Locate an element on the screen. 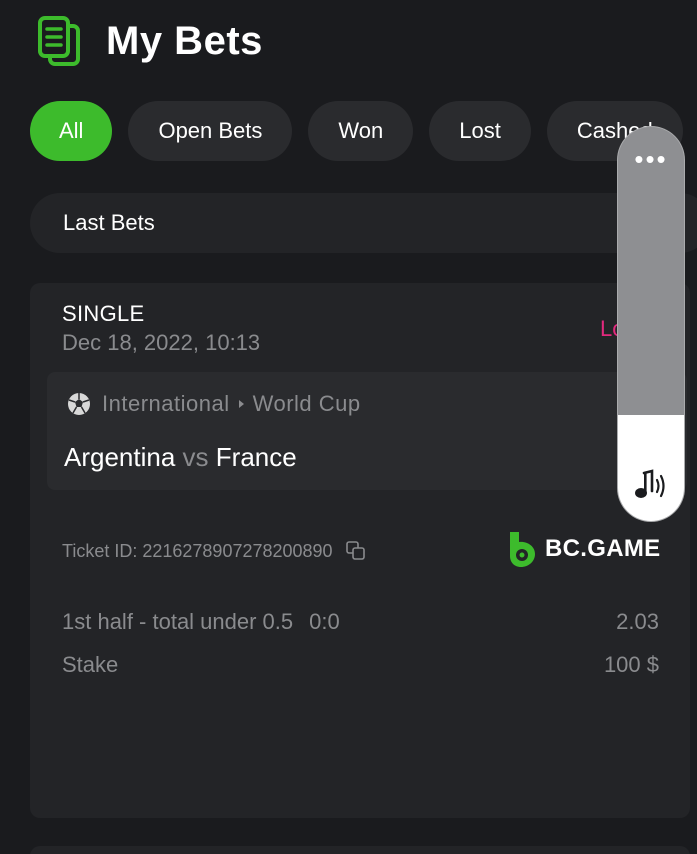 This screenshot has height=854, width=697. stake-label: Stake is located at coordinates (90, 664).